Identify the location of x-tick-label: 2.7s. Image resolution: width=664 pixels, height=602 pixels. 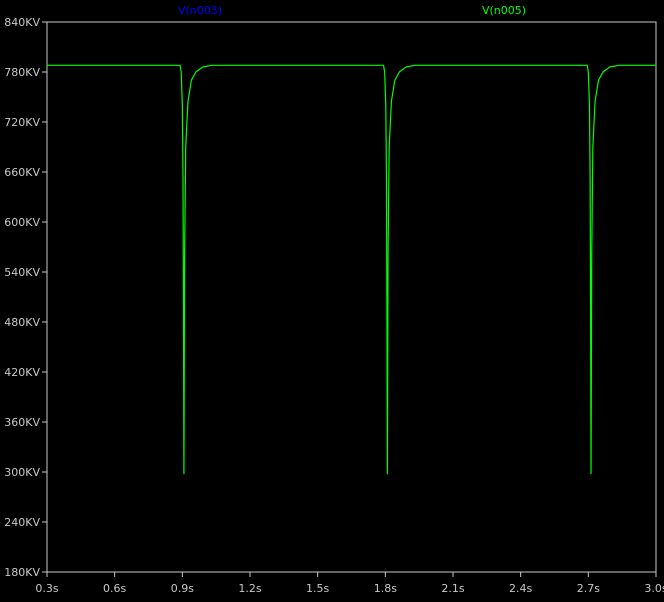
(588, 588).